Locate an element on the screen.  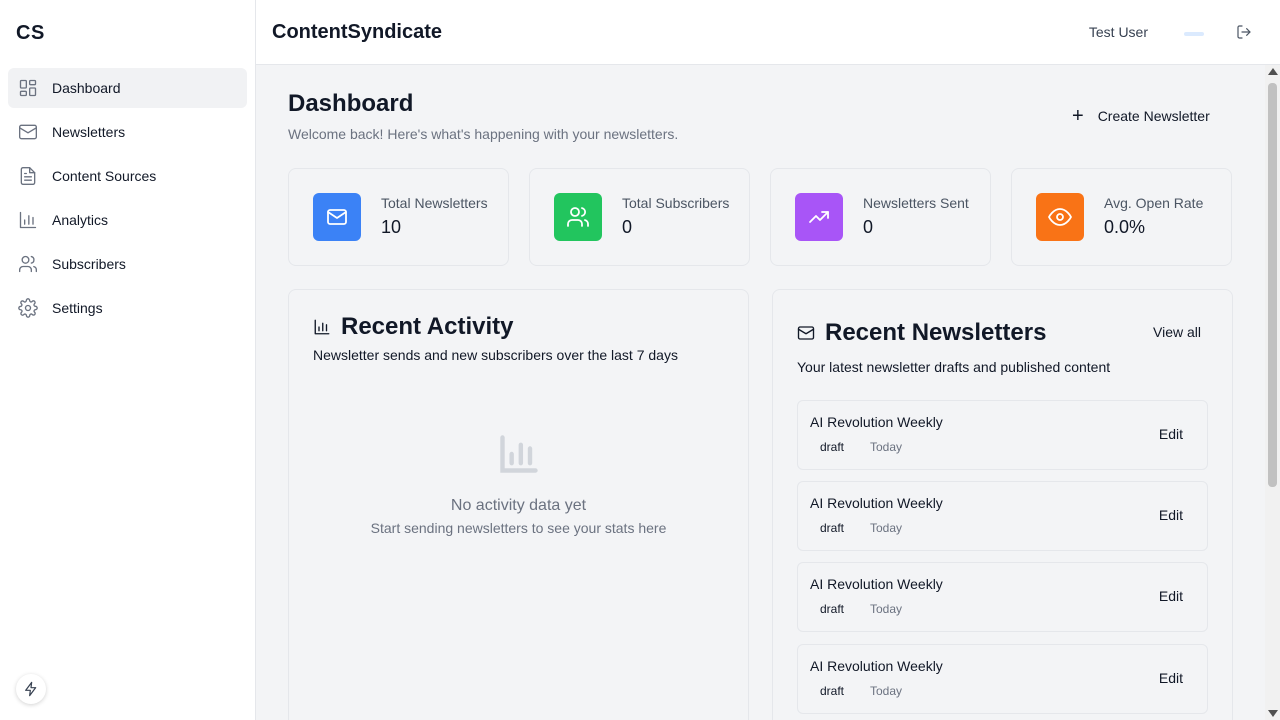
page-title: Dashboard is located at coordinates (351, 103).